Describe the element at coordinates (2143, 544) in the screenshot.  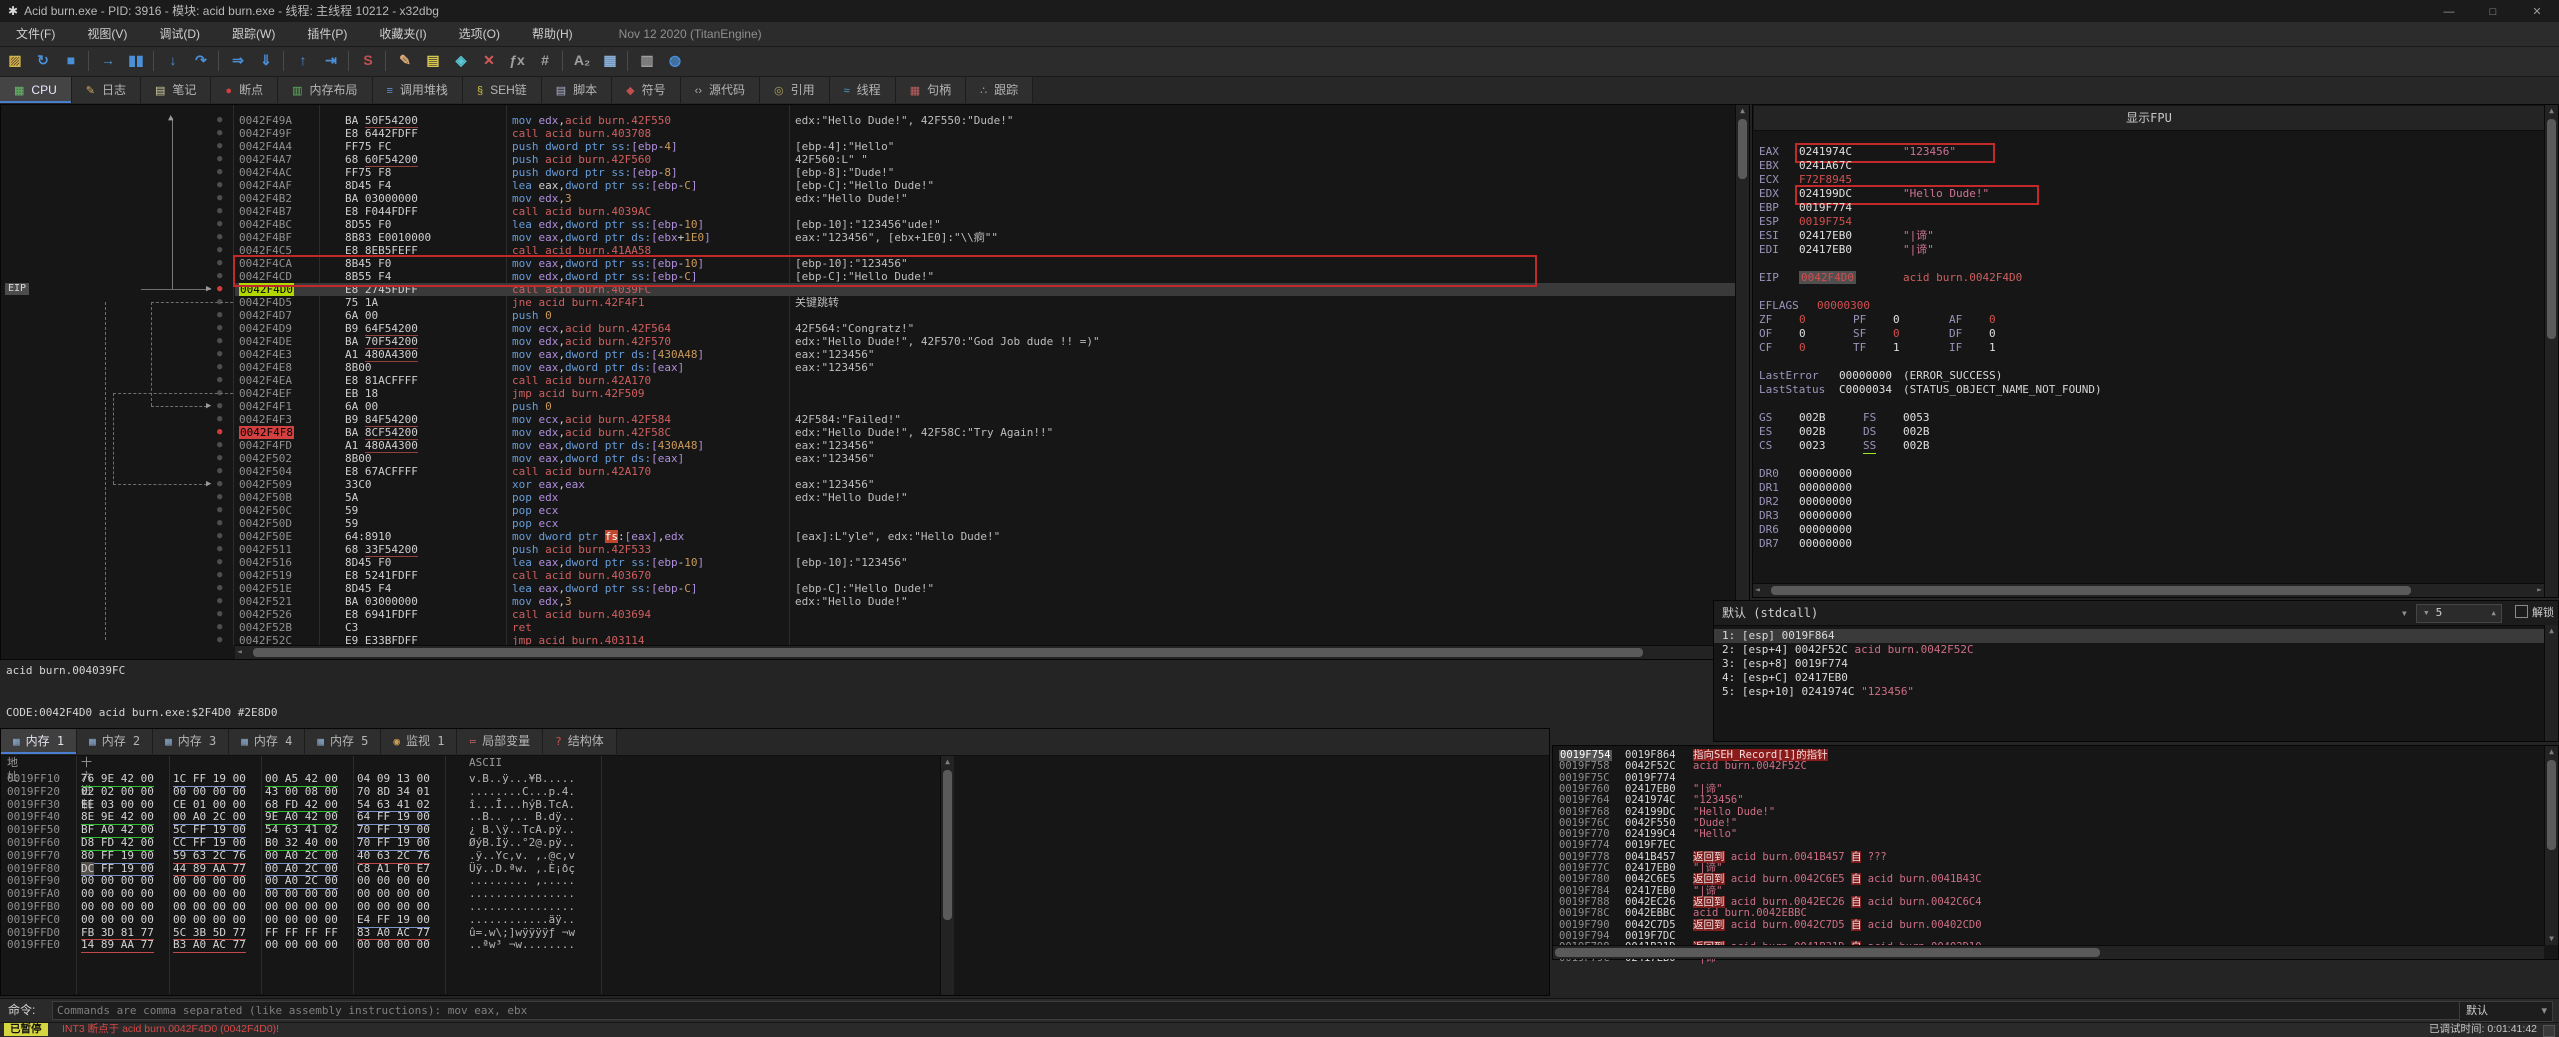
I see `register-row: DR7 00000000` at that location.